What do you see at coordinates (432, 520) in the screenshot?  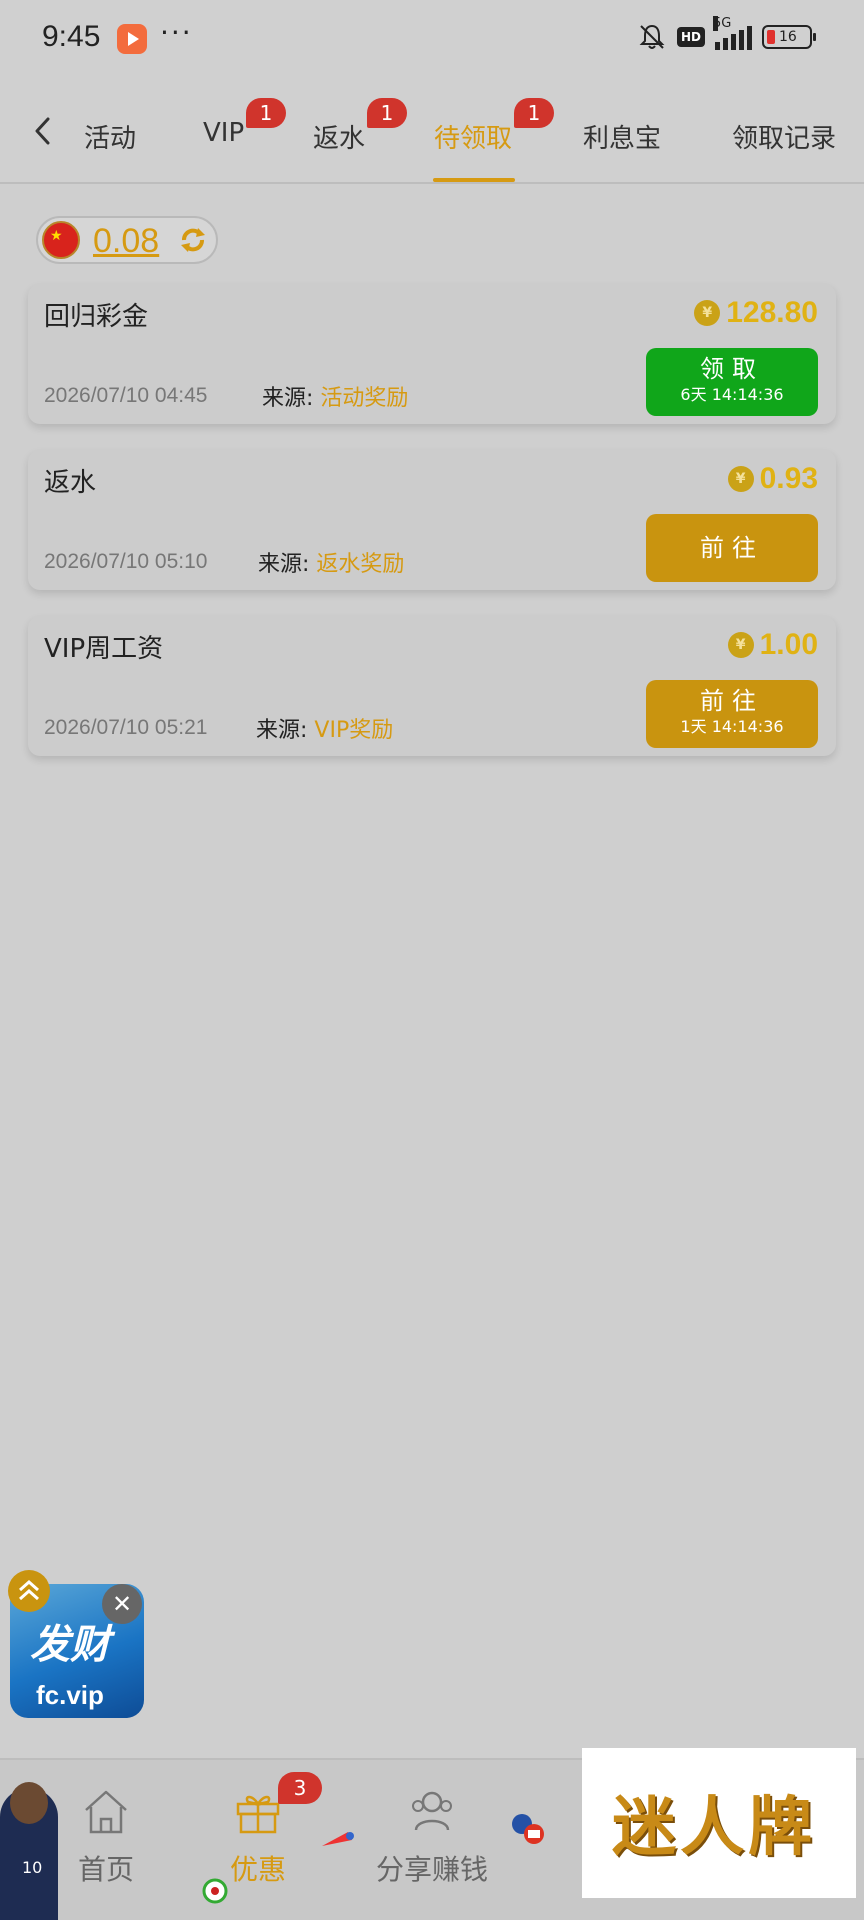 I see `reward-card: 返水 ¥ 0.93 2026/07/10 05:10 来源: 返水奖励 前往` at bounding box center [432, 520].